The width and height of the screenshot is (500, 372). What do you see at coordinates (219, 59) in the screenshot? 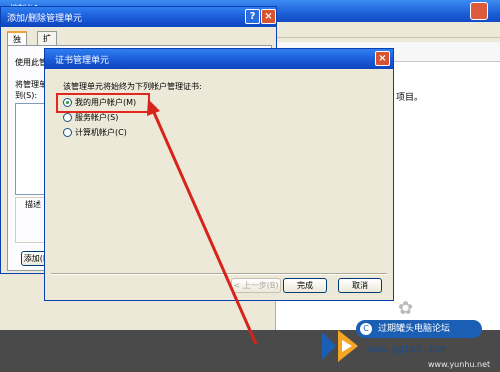
I see `cert-titlebar: 证书管理单元 ×` at bounding box center [219, 59].